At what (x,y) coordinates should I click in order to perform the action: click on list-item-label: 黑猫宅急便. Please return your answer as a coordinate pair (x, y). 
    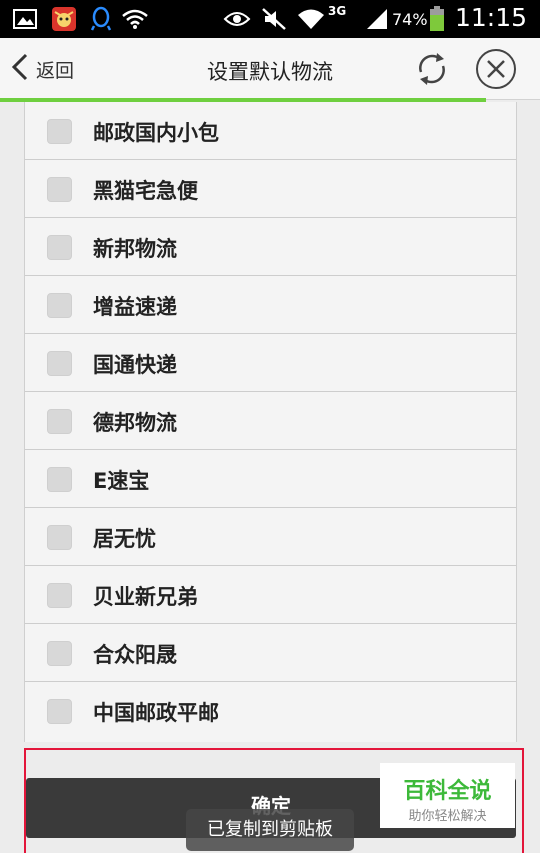
    Looking at the image, I should click on (145, 191).